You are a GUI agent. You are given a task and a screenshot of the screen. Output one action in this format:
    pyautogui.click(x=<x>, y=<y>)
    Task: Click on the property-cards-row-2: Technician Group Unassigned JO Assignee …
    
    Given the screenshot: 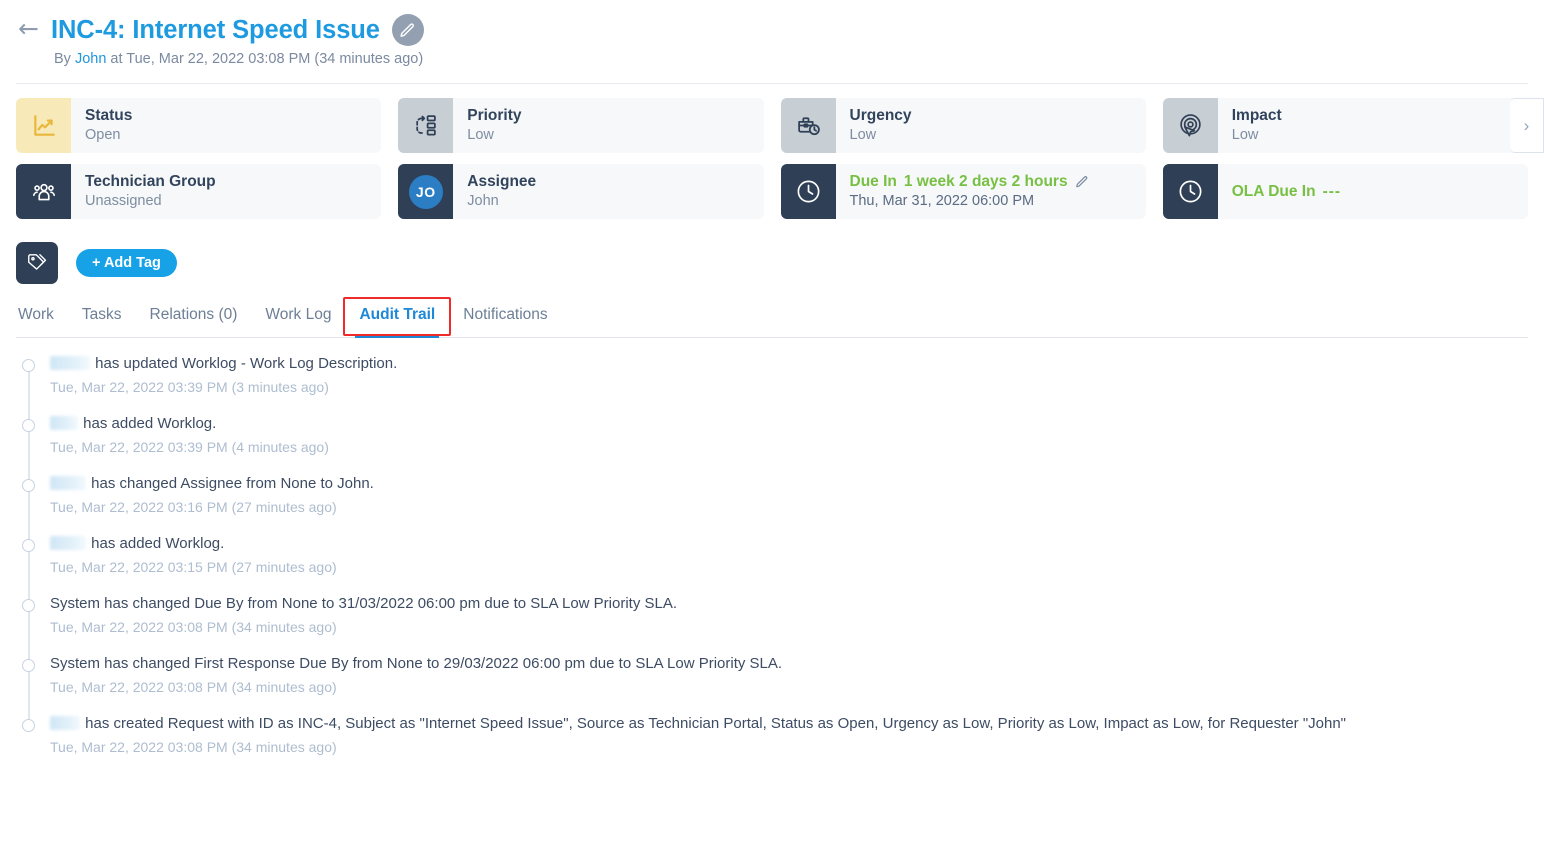 What is the action you would take?
    pyautogui.click(x=772, y=191)
    